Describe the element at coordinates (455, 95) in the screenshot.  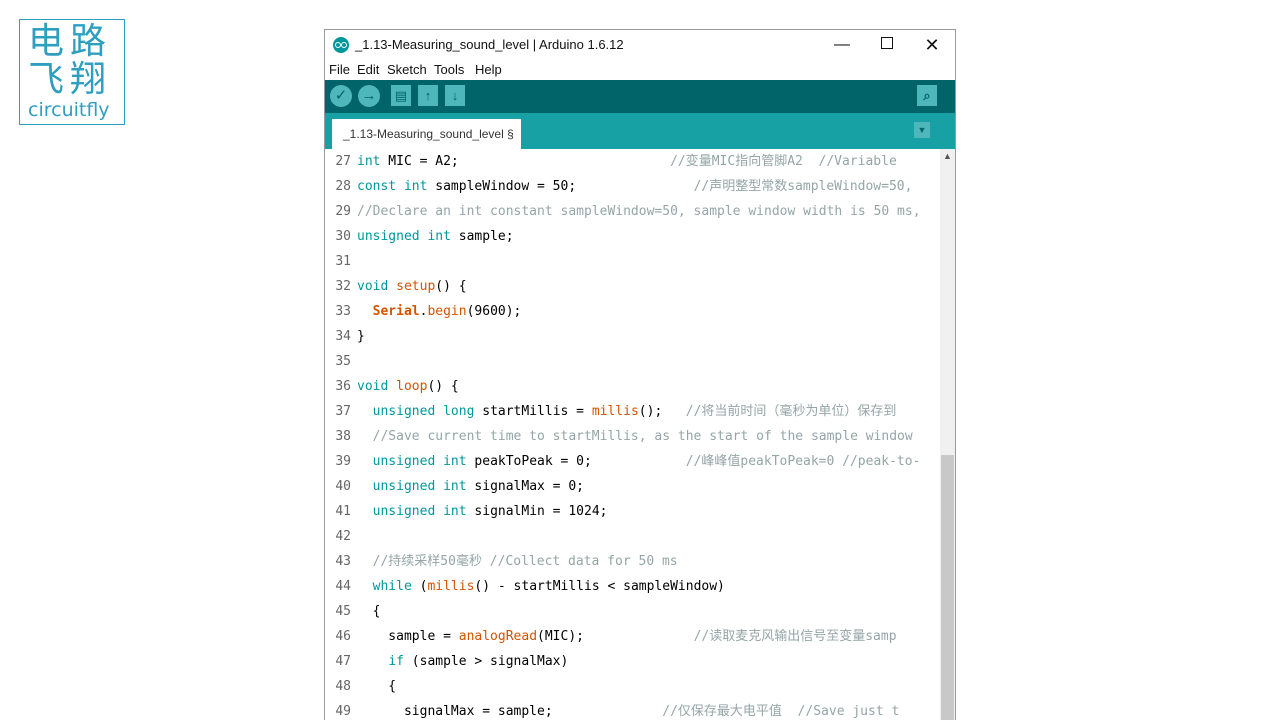
I see `save-sketch-icon: ↓` at that location.